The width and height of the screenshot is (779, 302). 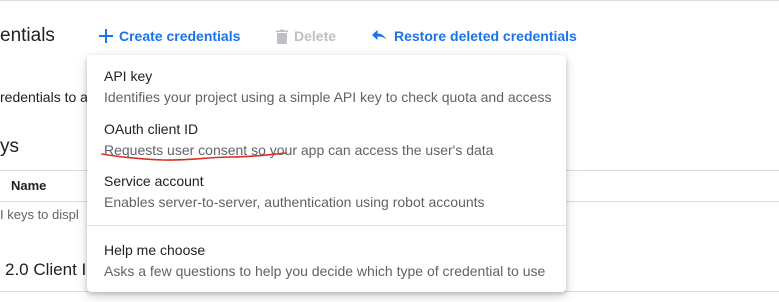 I want to click on empty-state-text: I keys to displ, so click(x=39, y=214).